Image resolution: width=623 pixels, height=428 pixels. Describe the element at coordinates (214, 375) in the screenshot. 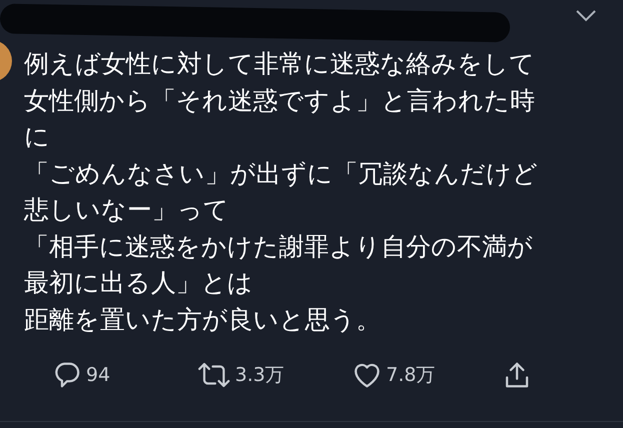

I see `retweet-icon` at that location.